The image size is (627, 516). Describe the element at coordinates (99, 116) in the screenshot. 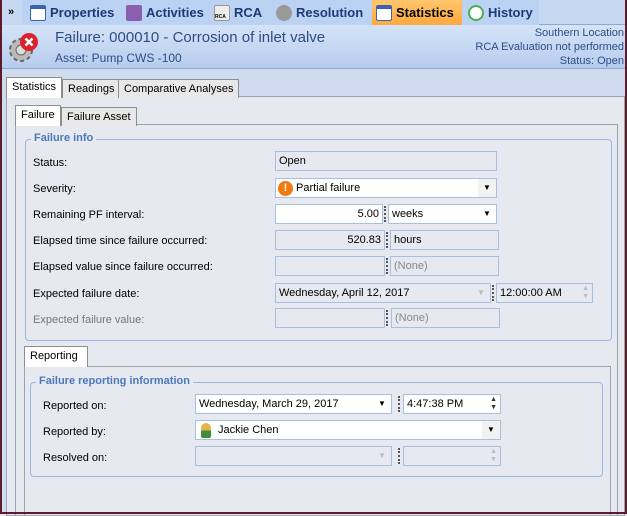

I see `tab-failure-asset: Failure Asset` at that location.